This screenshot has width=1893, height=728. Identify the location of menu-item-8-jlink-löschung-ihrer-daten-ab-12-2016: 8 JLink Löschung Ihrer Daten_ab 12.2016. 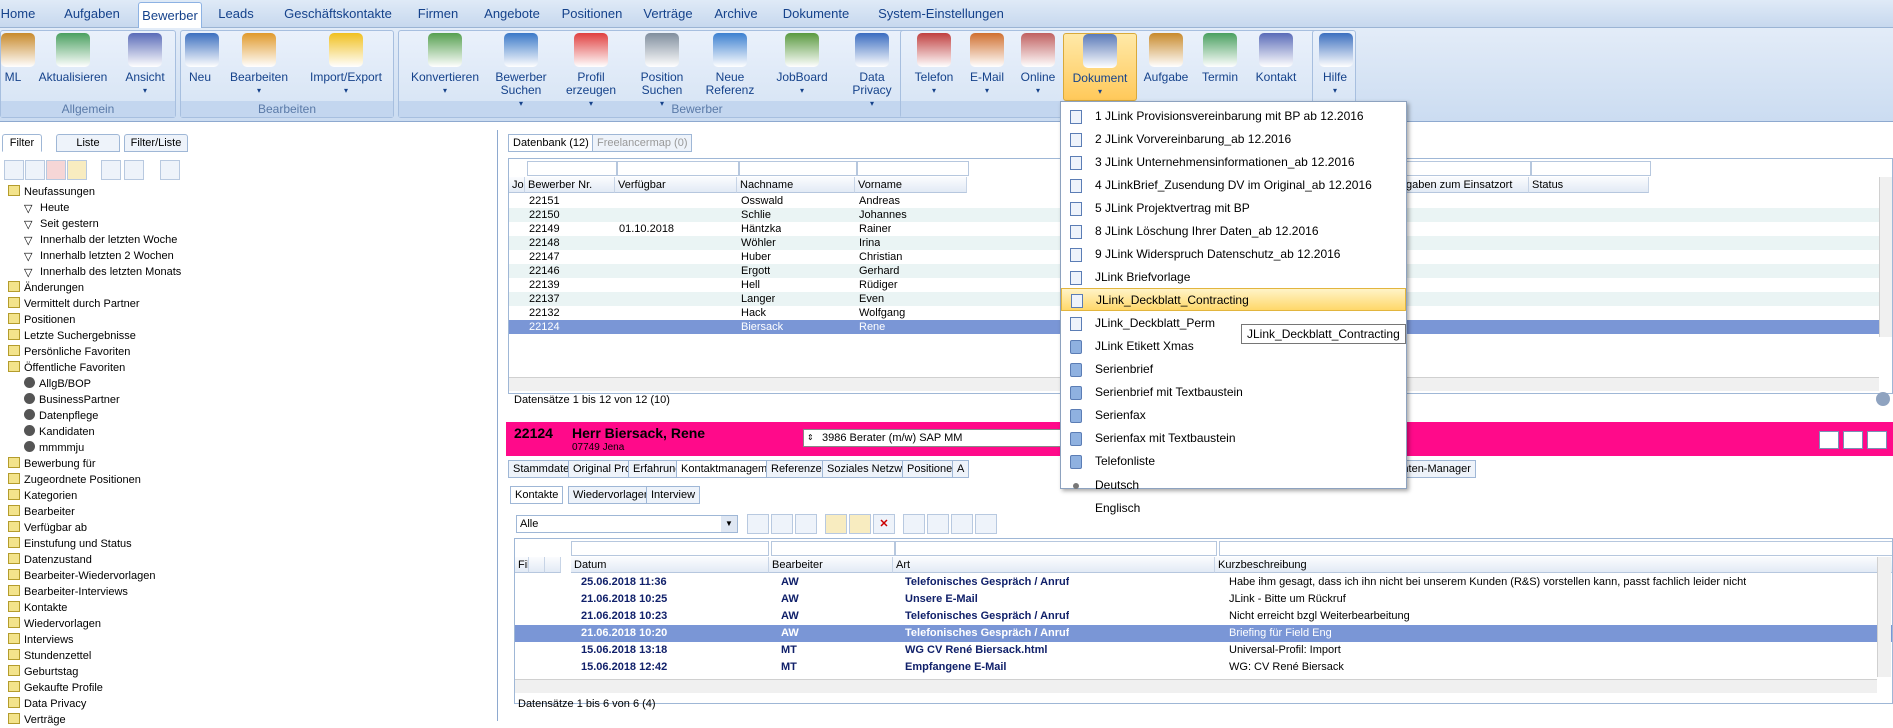
(1233, 231).